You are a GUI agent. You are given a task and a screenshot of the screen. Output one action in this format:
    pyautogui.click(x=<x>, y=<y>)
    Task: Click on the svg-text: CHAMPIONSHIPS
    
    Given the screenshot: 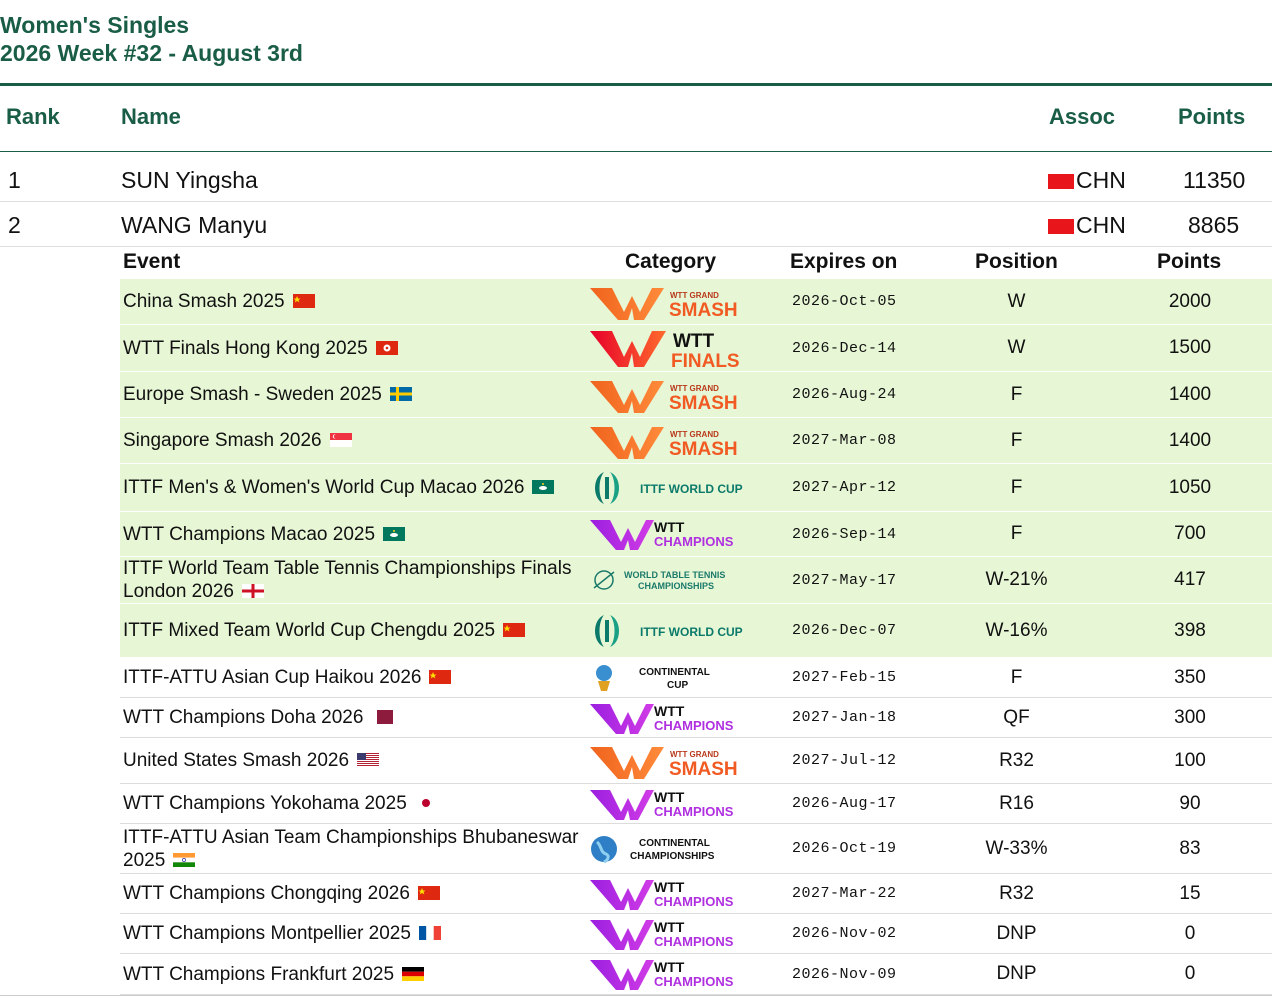 What is the action you would take?
    pyautogui.click(x=672, y=856)
    